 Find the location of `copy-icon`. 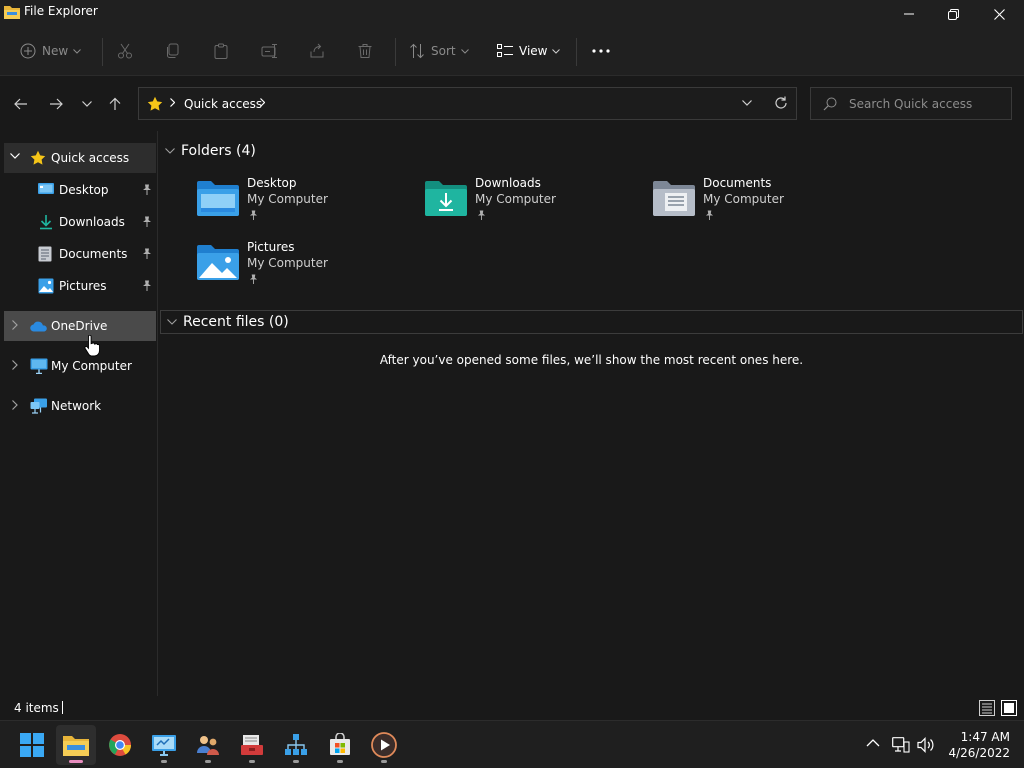

copy-icon is located at coordinates (173, 50).